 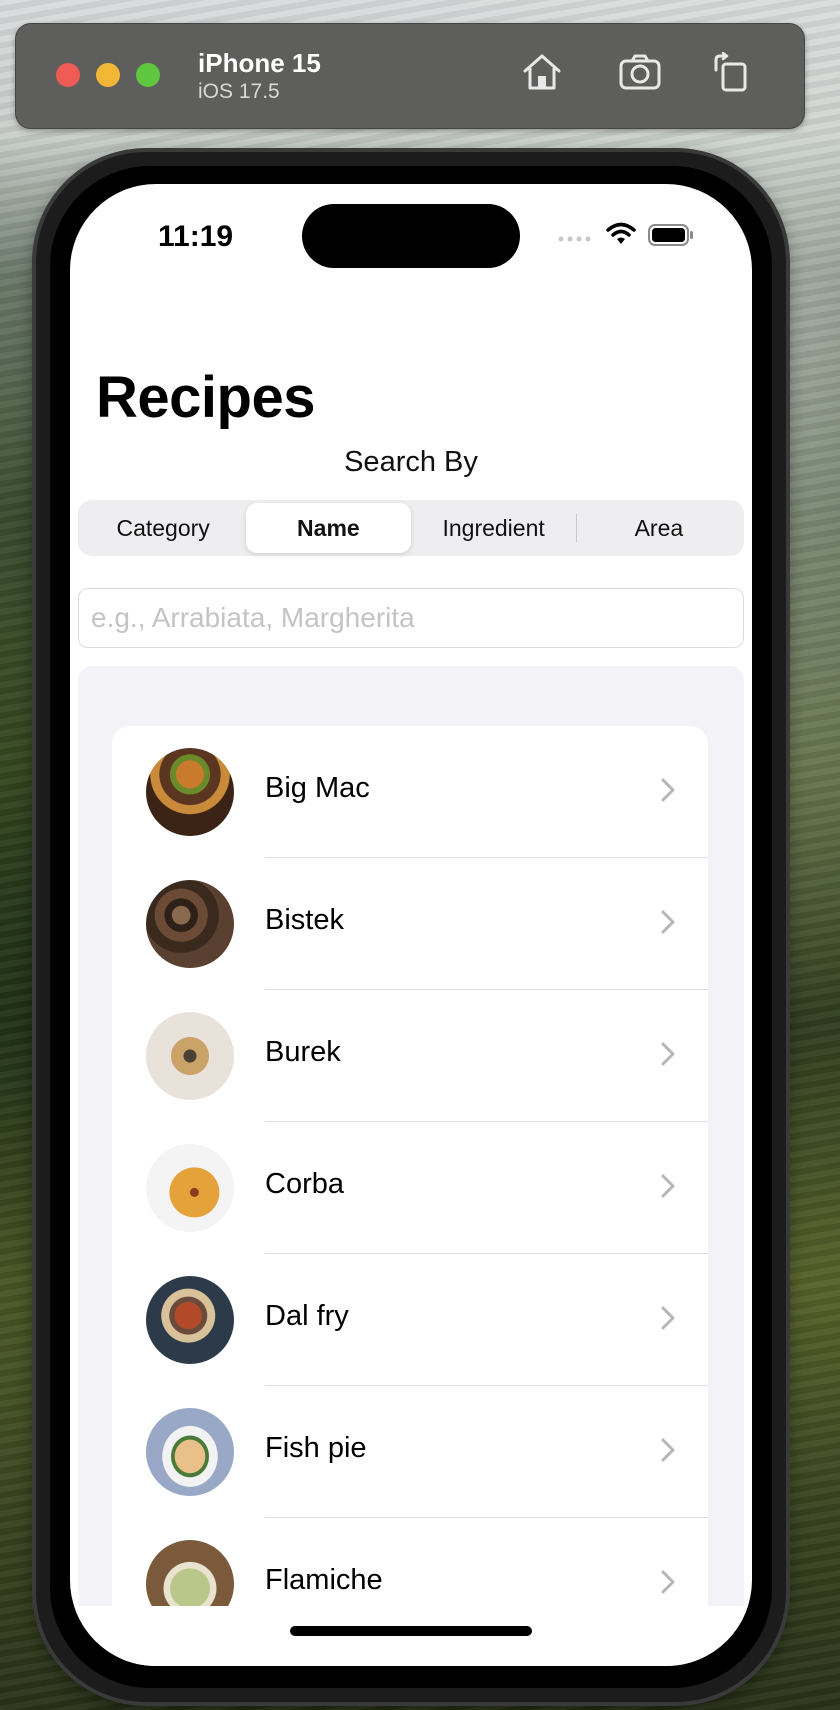 I want to click on screenshot-icon, so click(x=640, y=72).